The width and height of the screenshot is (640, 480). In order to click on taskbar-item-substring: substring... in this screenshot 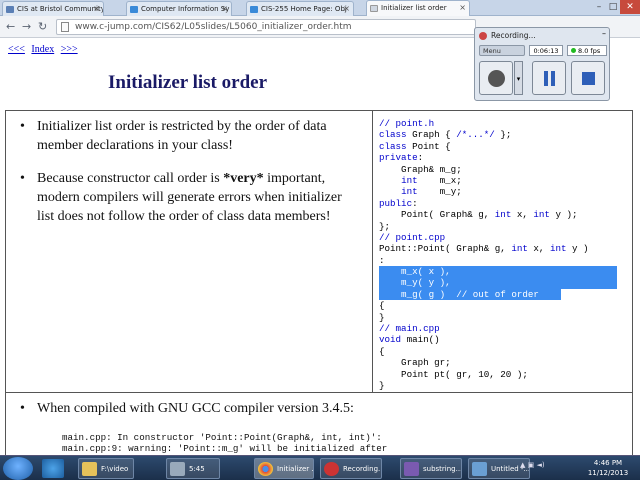, I will do `click(431, 468)`.